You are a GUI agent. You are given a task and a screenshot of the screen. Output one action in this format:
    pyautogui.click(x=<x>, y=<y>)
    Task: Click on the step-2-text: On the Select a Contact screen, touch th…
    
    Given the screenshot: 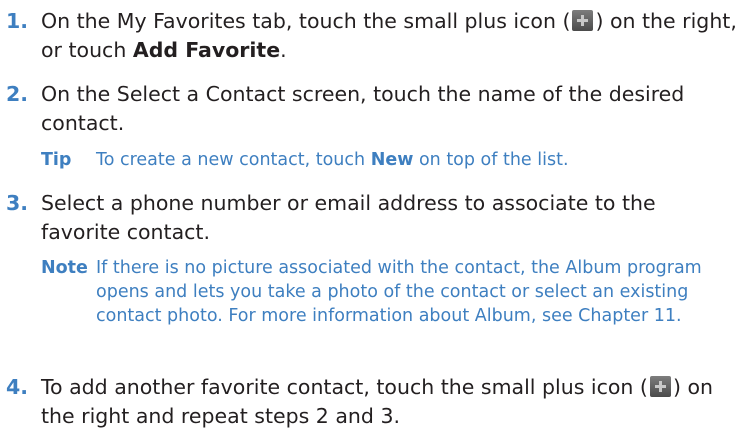 What is the action you would take?
    pyautogui.click(x=363, y=108)
    